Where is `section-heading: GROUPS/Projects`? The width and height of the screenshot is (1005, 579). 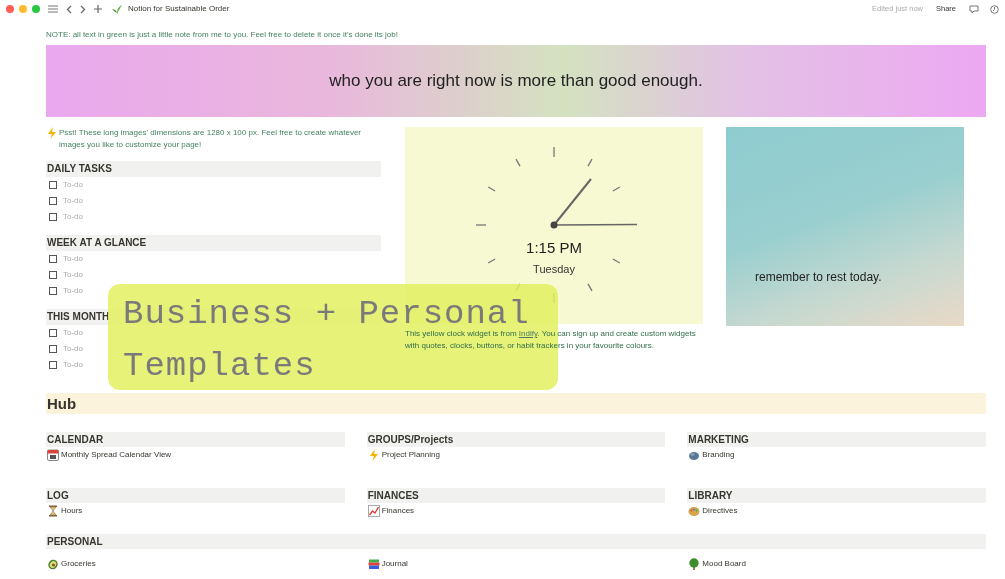 section-heading: GROUPS/Projects is located at coordinates (516, 439).